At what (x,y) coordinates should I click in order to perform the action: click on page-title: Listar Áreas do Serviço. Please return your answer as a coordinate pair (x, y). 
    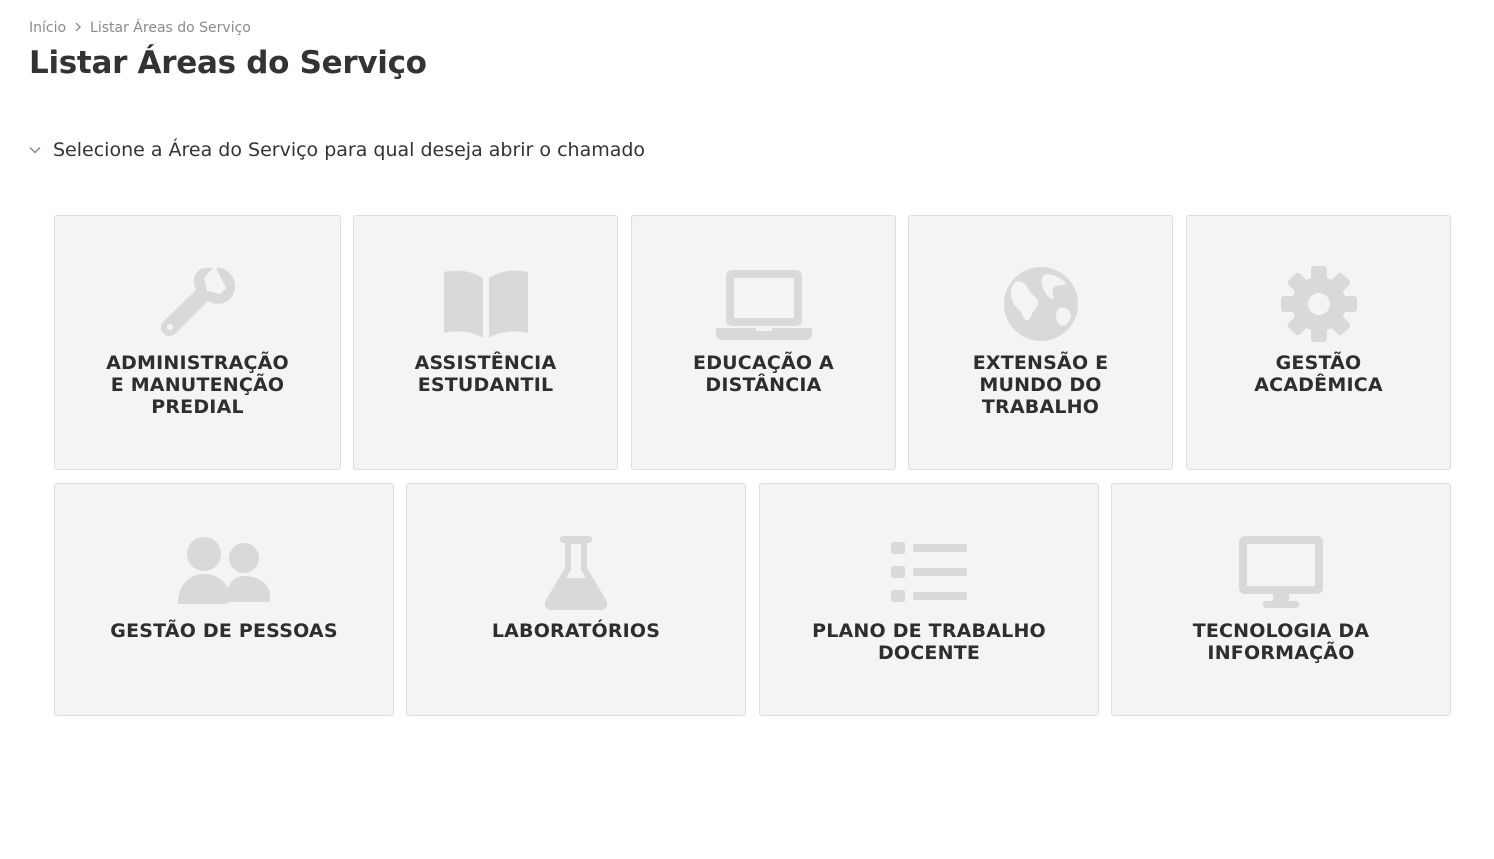
    Looking at the image, I should click on (228, 63).